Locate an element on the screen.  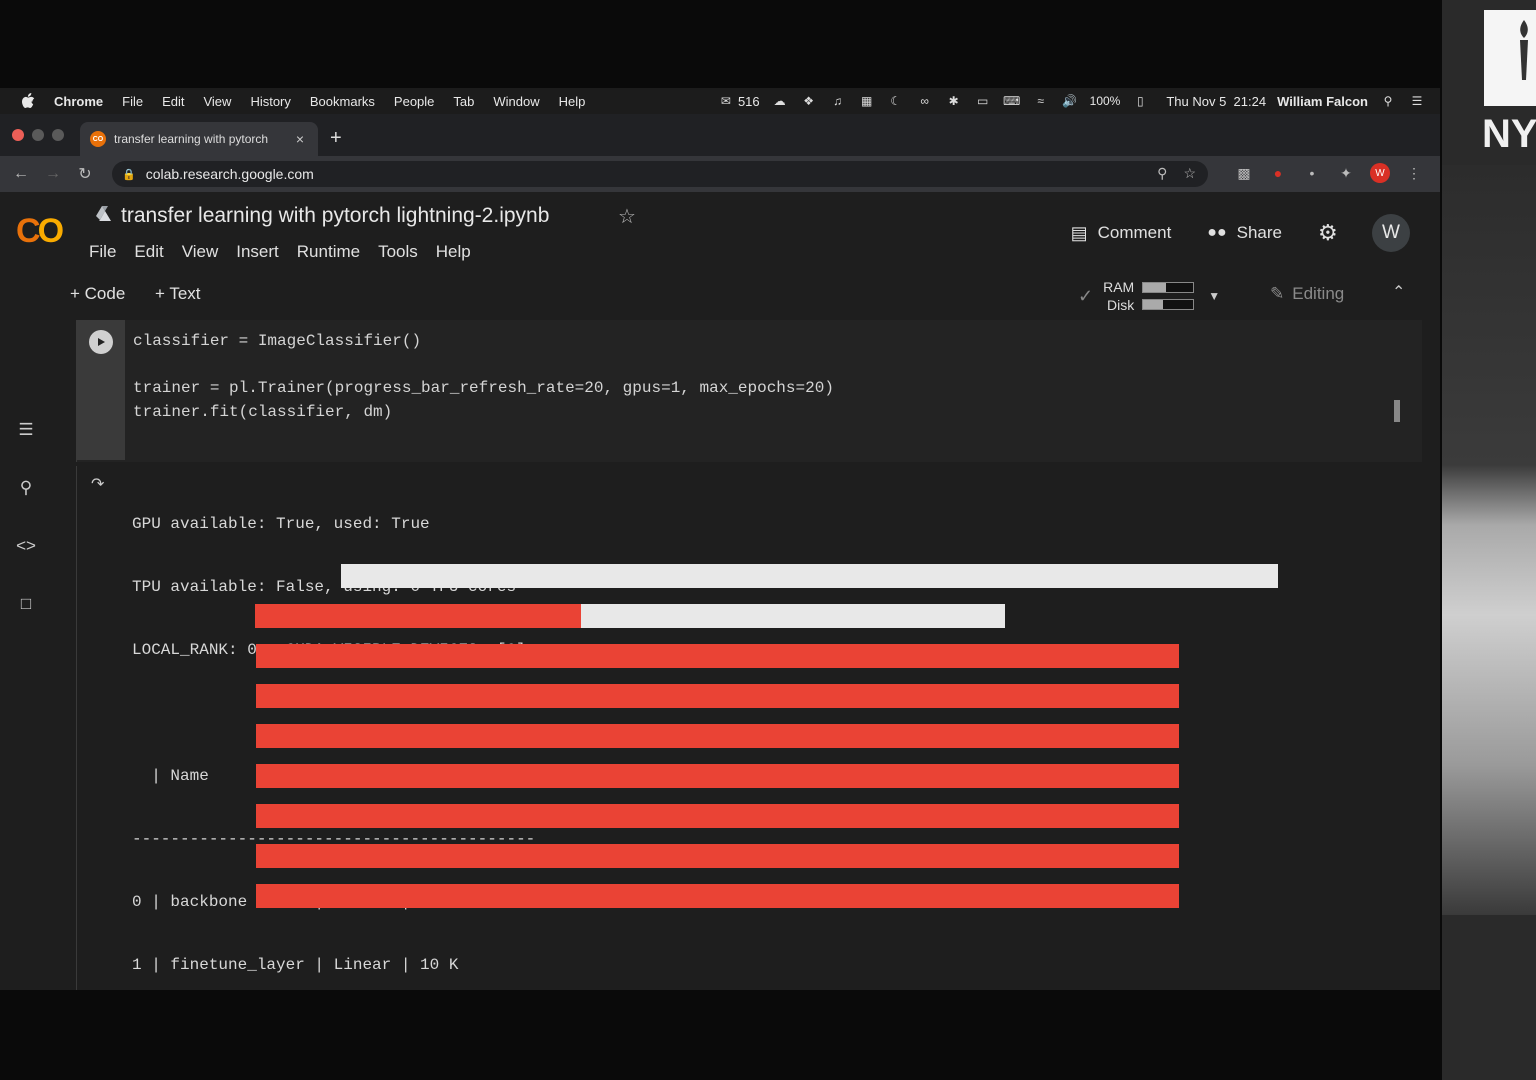
menu-people: People is located at coordinates (414, 101).